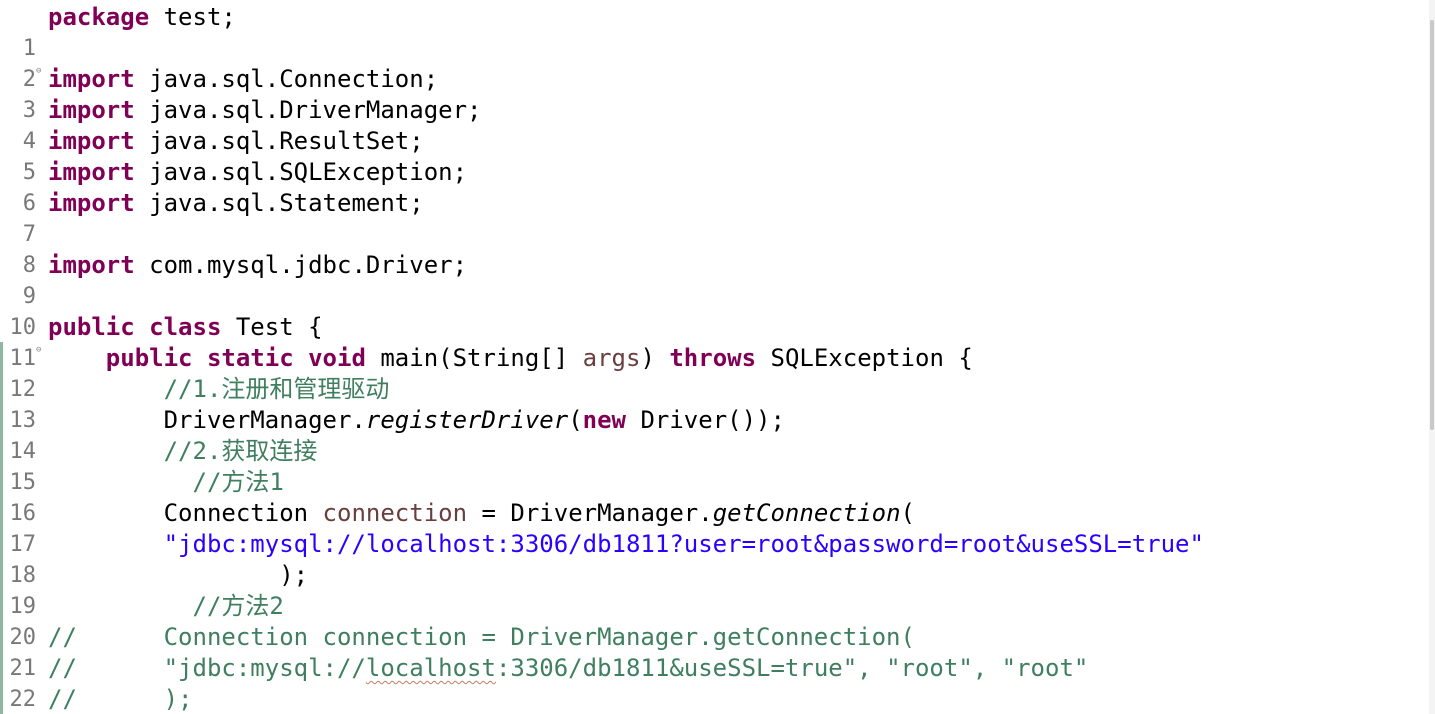 The height and width of the screenshot is (714, 1435). I want to click on line-code: import java.sql.Statement;, so click(236, 203).